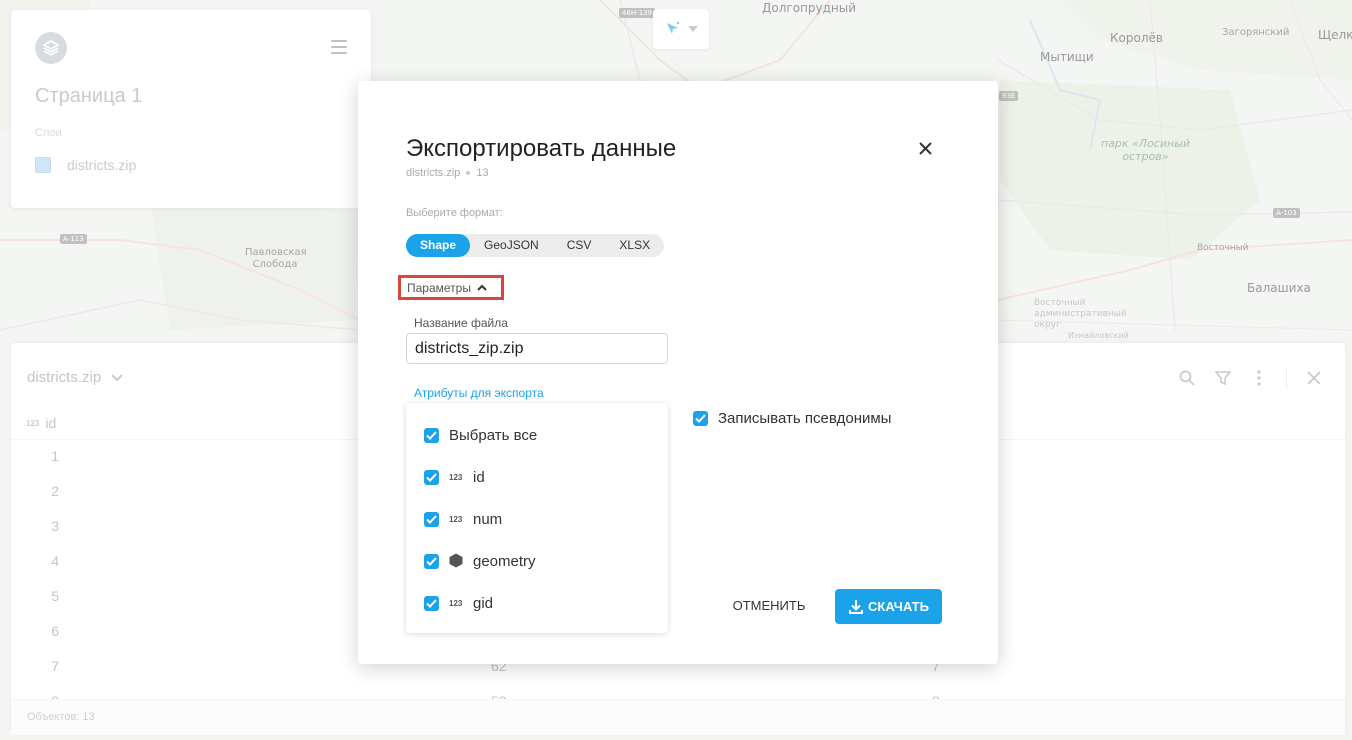 The width and height of the screenshot is (1352, 740). What do you see at coordinates (504, 561) in the screenshot?
I see `attribute-name: geometry` at bounding box center [504, 561].